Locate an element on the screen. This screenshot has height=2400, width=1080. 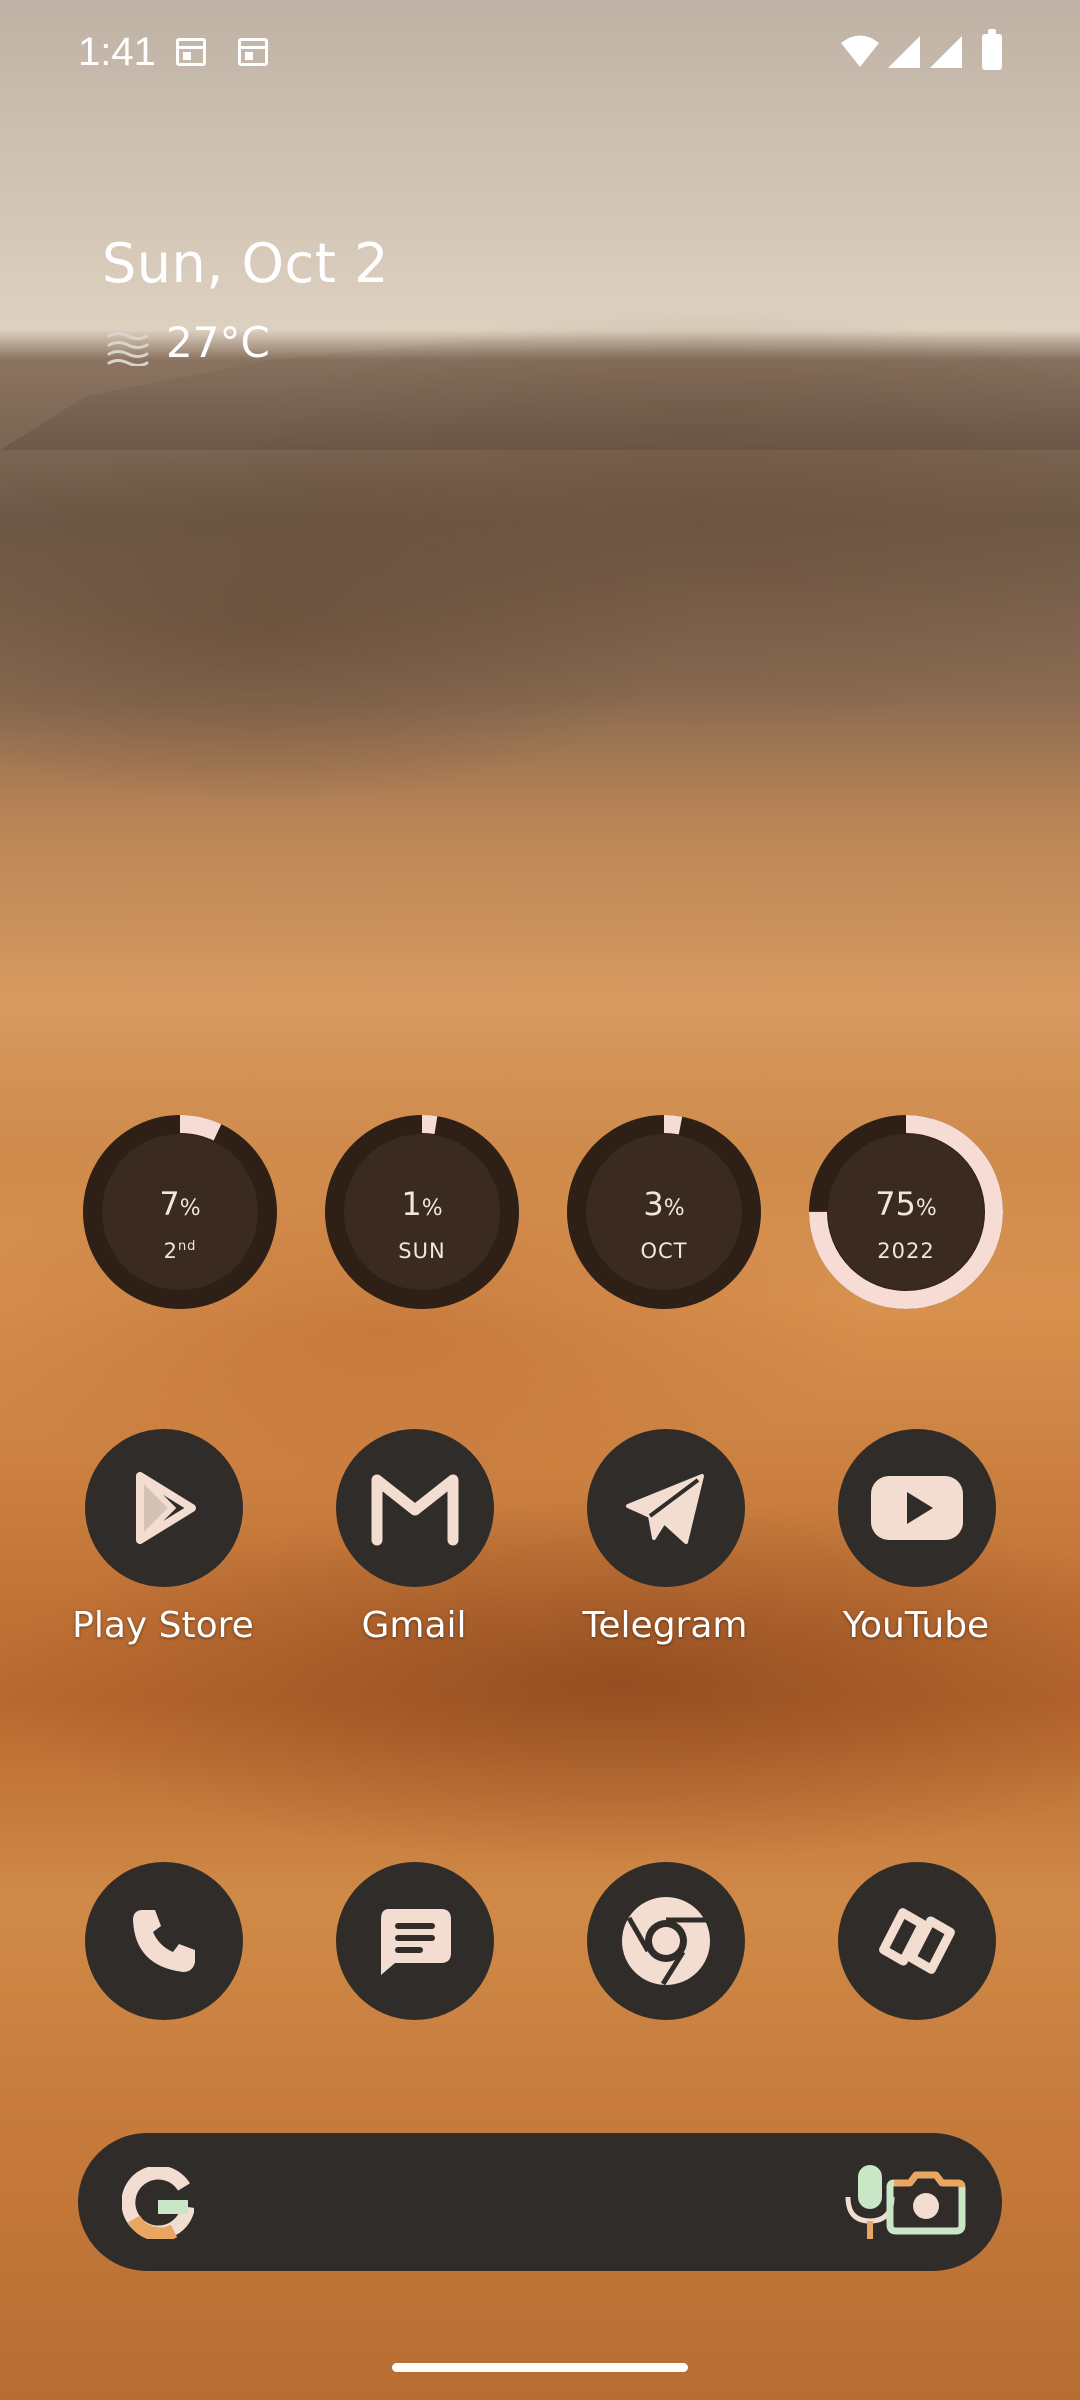
messages-icon is located at coordinates (416, 1942).